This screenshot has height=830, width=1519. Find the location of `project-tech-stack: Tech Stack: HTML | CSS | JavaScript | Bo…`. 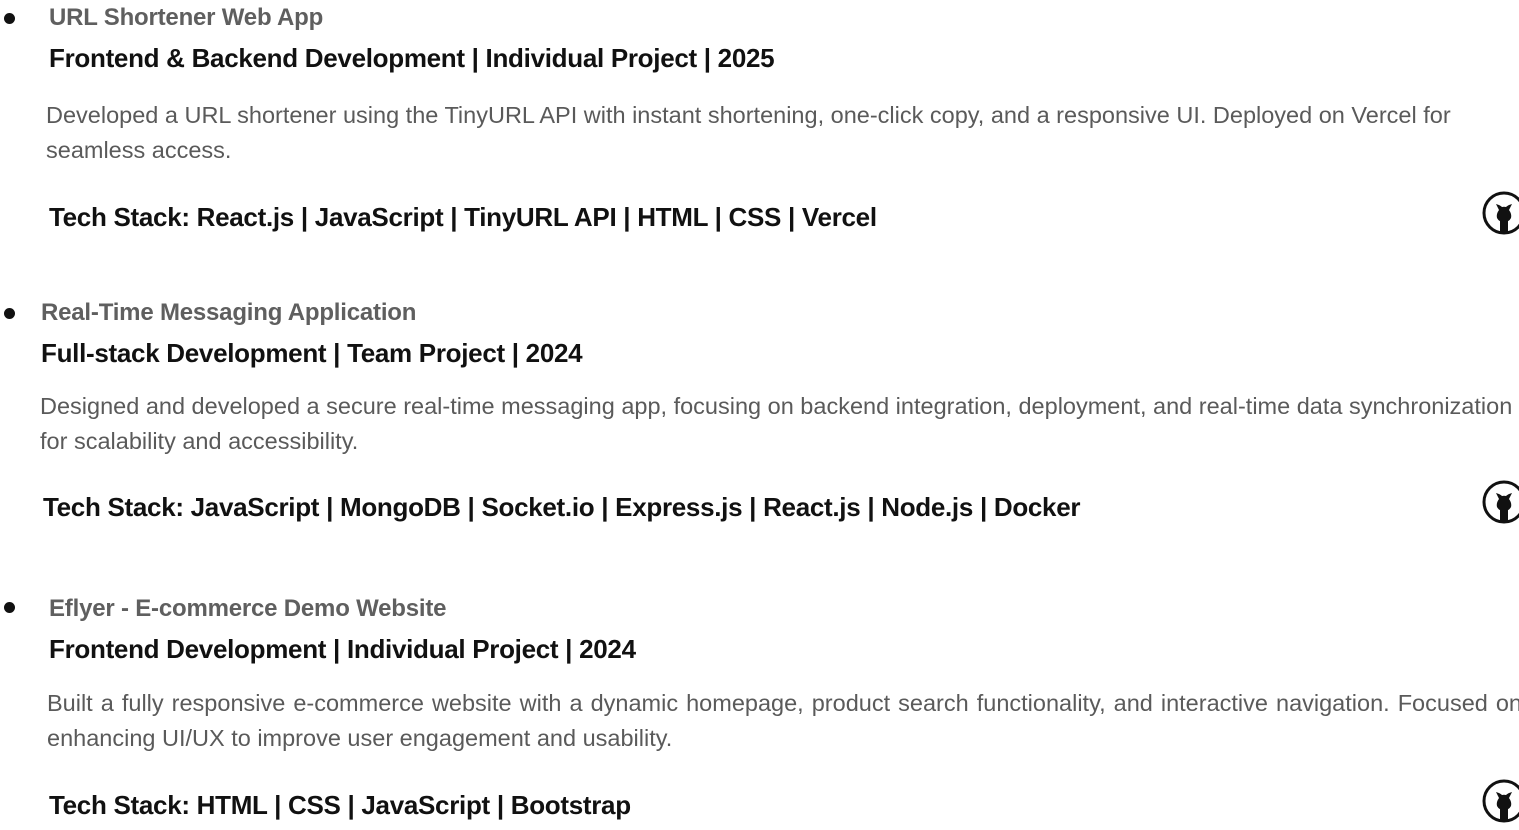

project-tech-stack: Tech Stack: HTML | CSS | JavaScript | Bo… is located at coordinates (340, 805).